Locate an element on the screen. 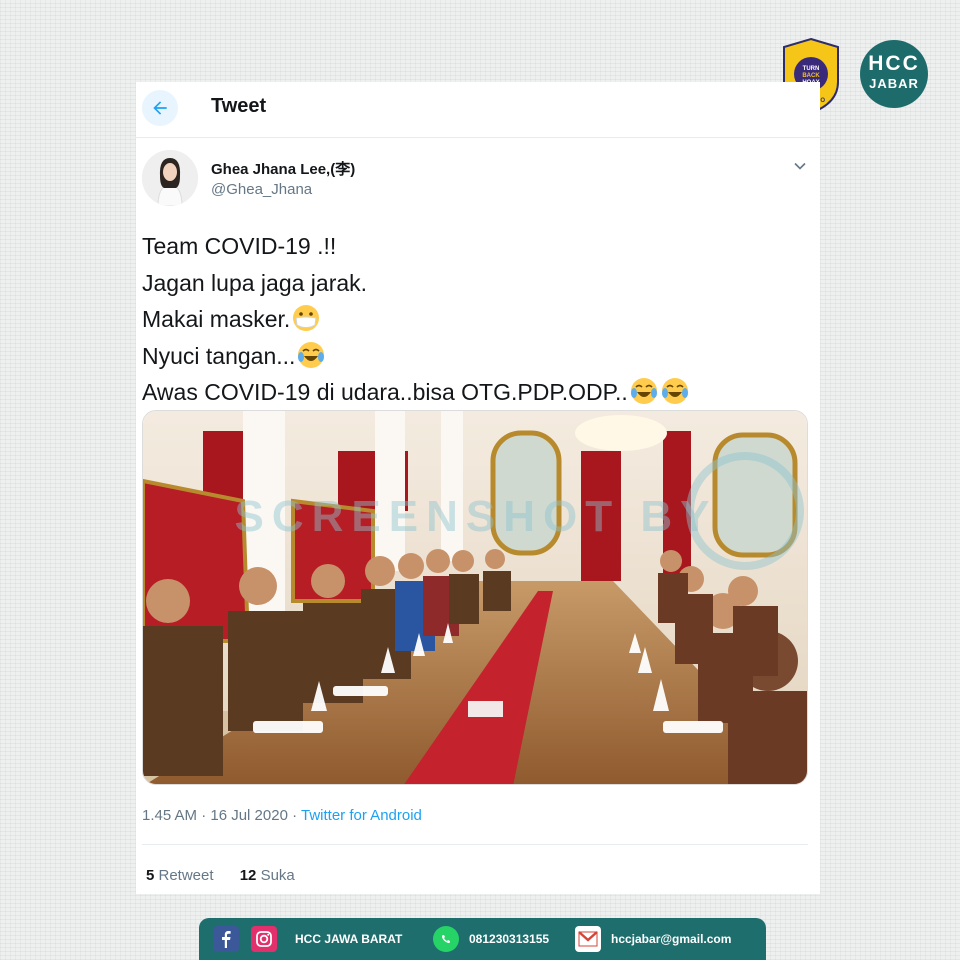  tweet-line: Makai masker. is located at coordinates (416, 319).